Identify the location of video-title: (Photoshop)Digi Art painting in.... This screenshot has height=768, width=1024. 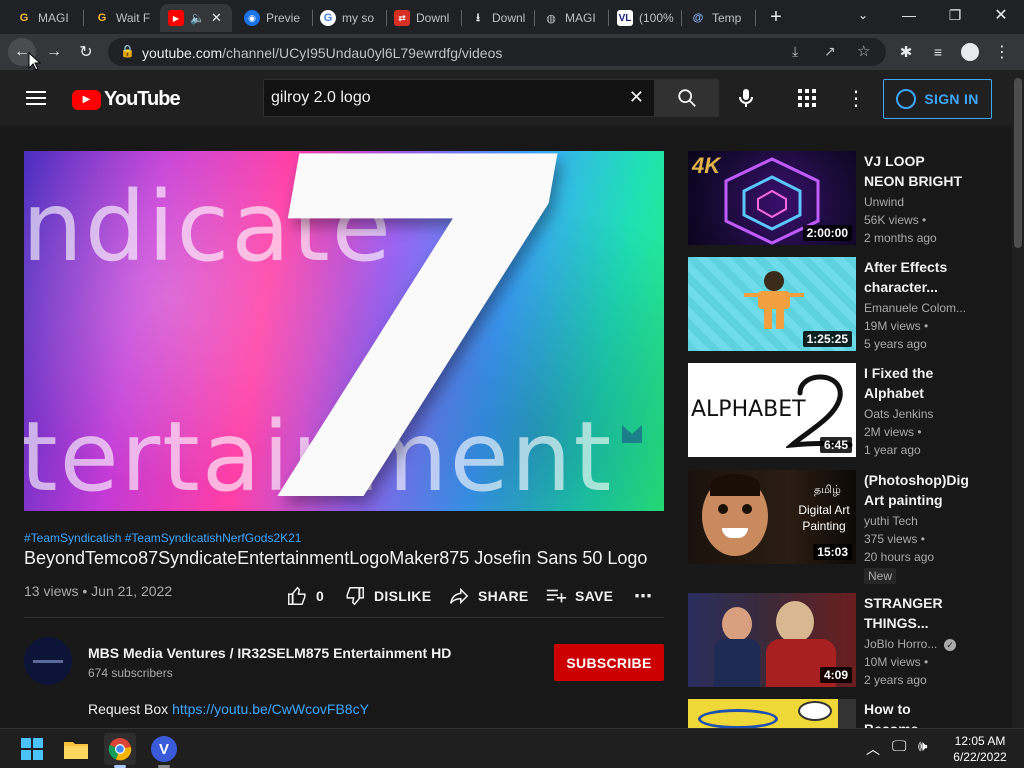
(916, 490).